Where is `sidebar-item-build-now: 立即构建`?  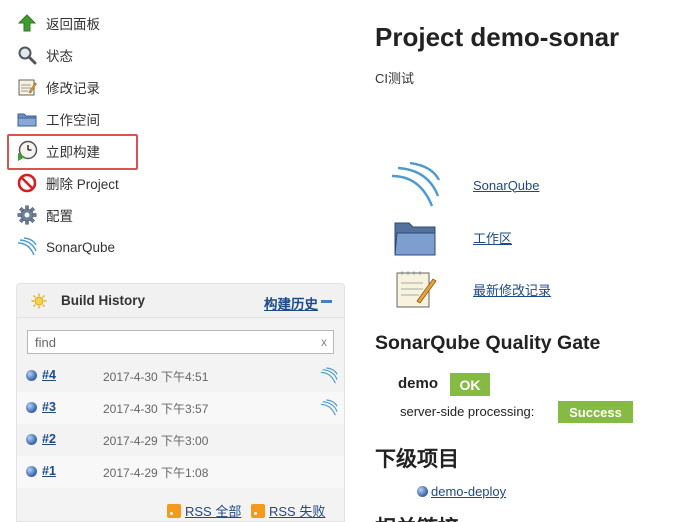 sidebar-item-build-now: 立即构建 is located at coordinates (176, 151).